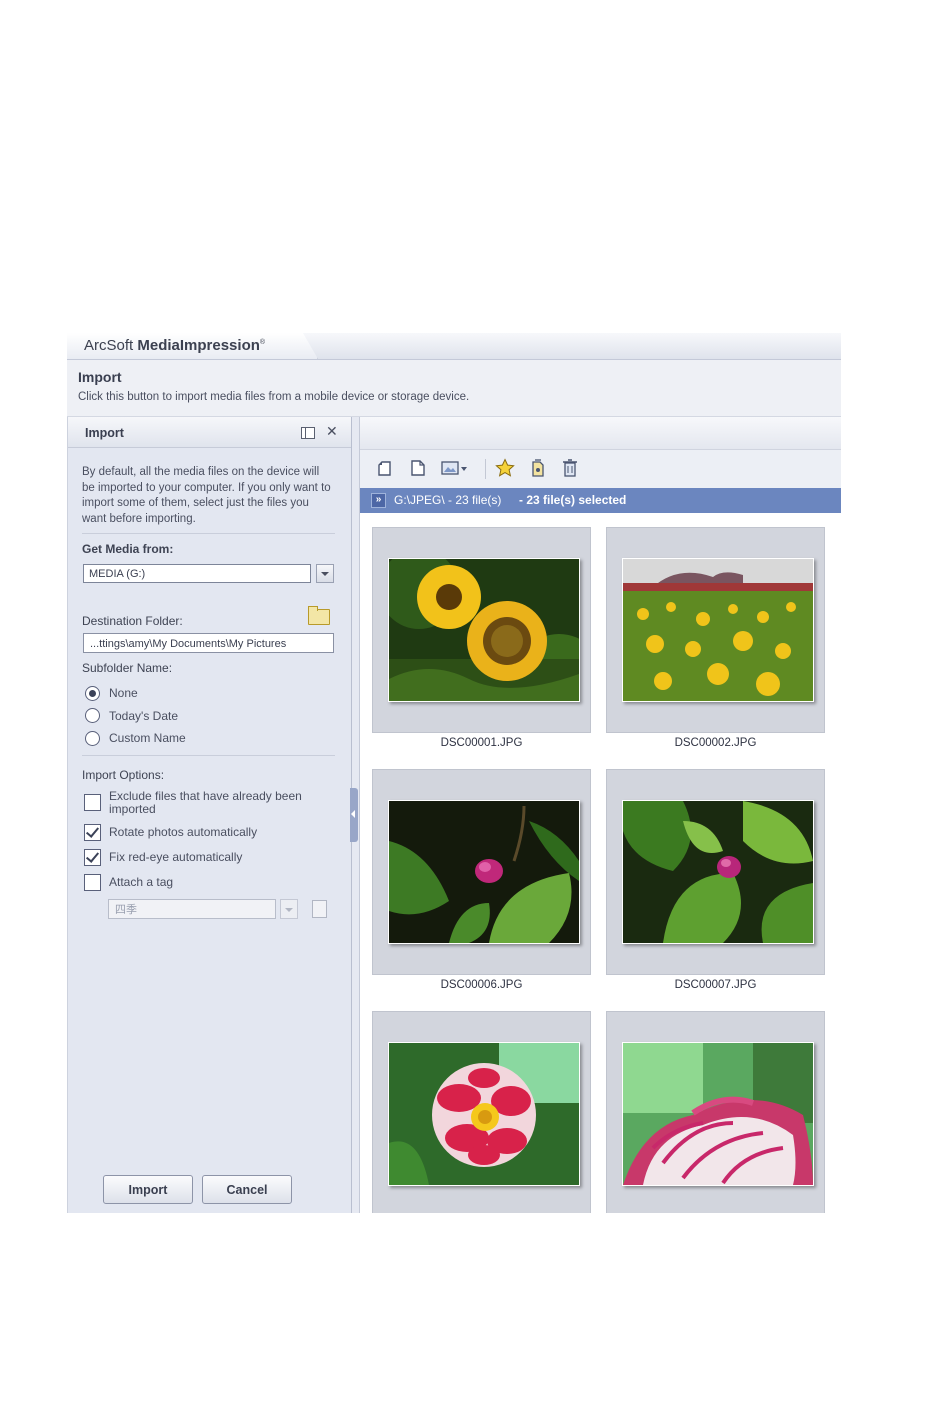  I want to click on dock-panel-icon, so click(308, 433).